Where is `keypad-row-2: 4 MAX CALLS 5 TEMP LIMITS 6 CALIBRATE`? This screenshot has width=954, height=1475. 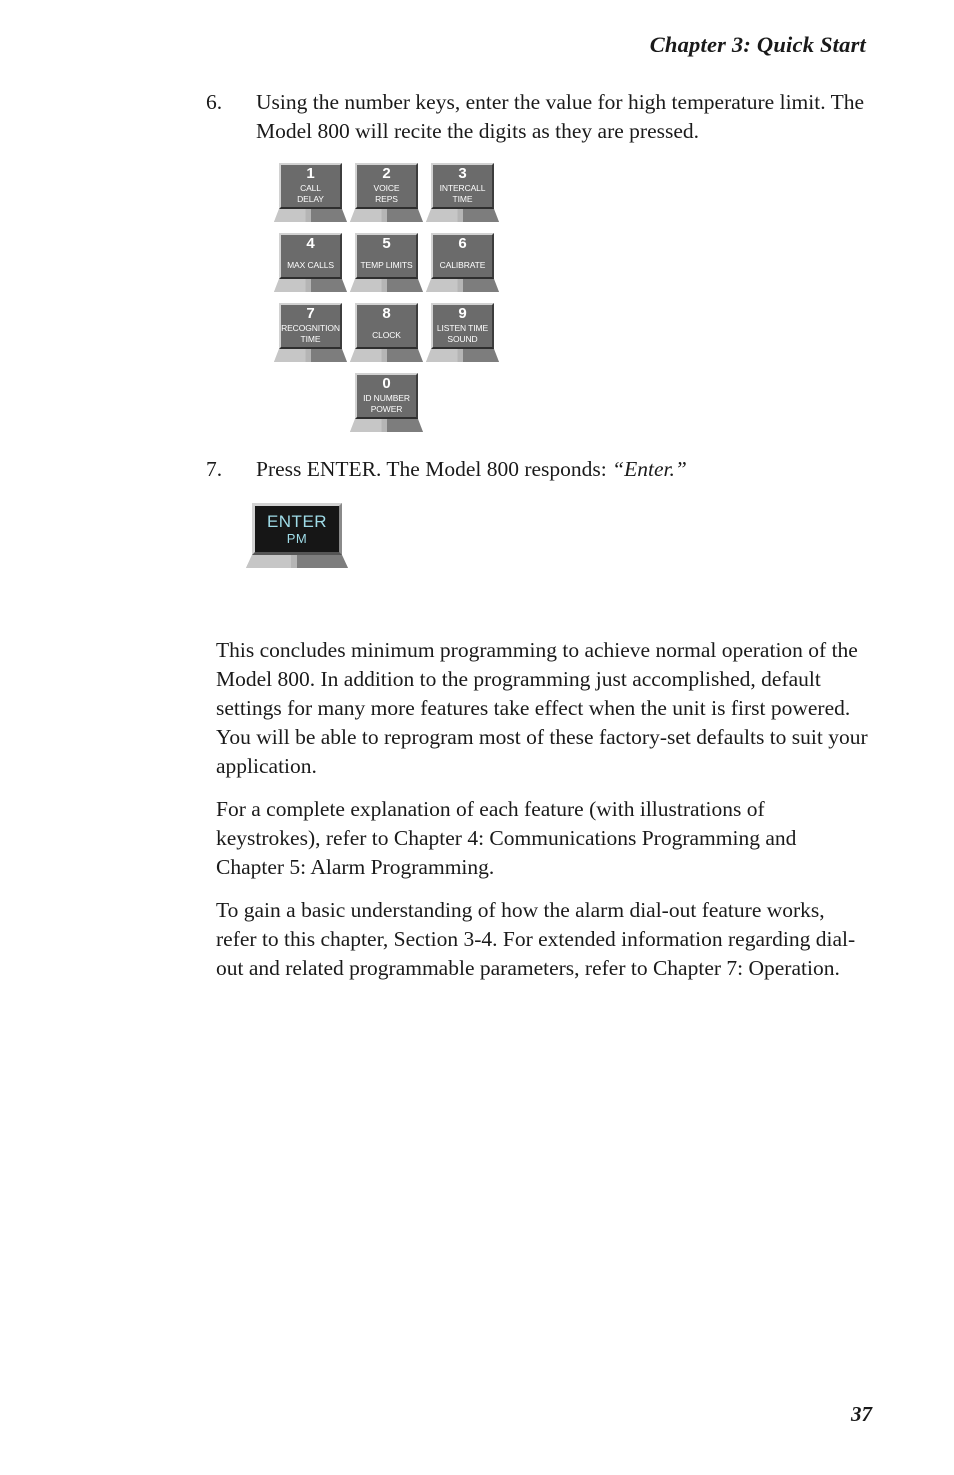 keypad-row-2: 4 MAX CALLS 5 TEMP LIMITS 6 CALIBRATE is located at coordinates (391, 262).